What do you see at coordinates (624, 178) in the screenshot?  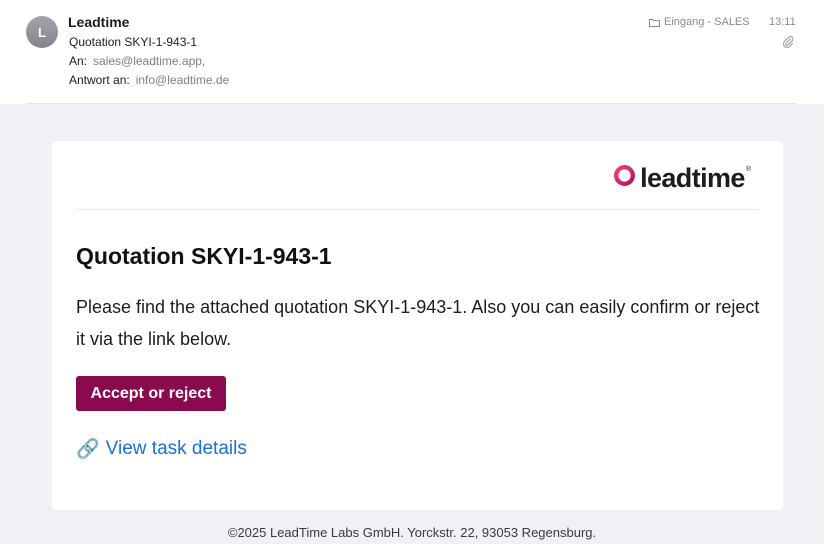 I see `ring-logo-icon` at bounding box center [624, 178].